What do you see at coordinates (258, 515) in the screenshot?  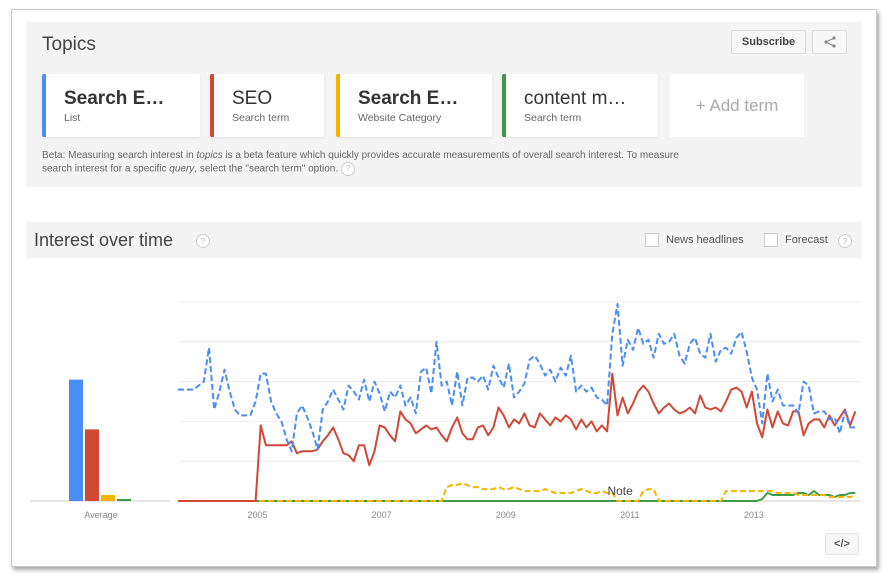 I see `x-tick-label: 2005` at bounding box center [258, 515].